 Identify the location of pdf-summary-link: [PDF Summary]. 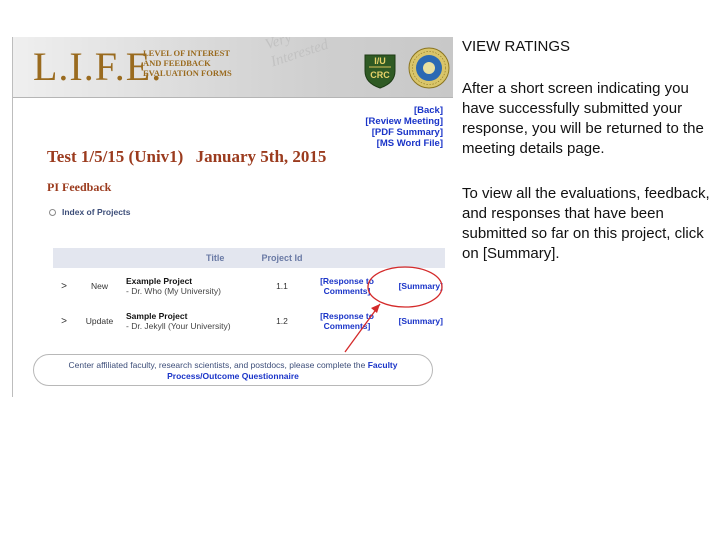
(404, 132).